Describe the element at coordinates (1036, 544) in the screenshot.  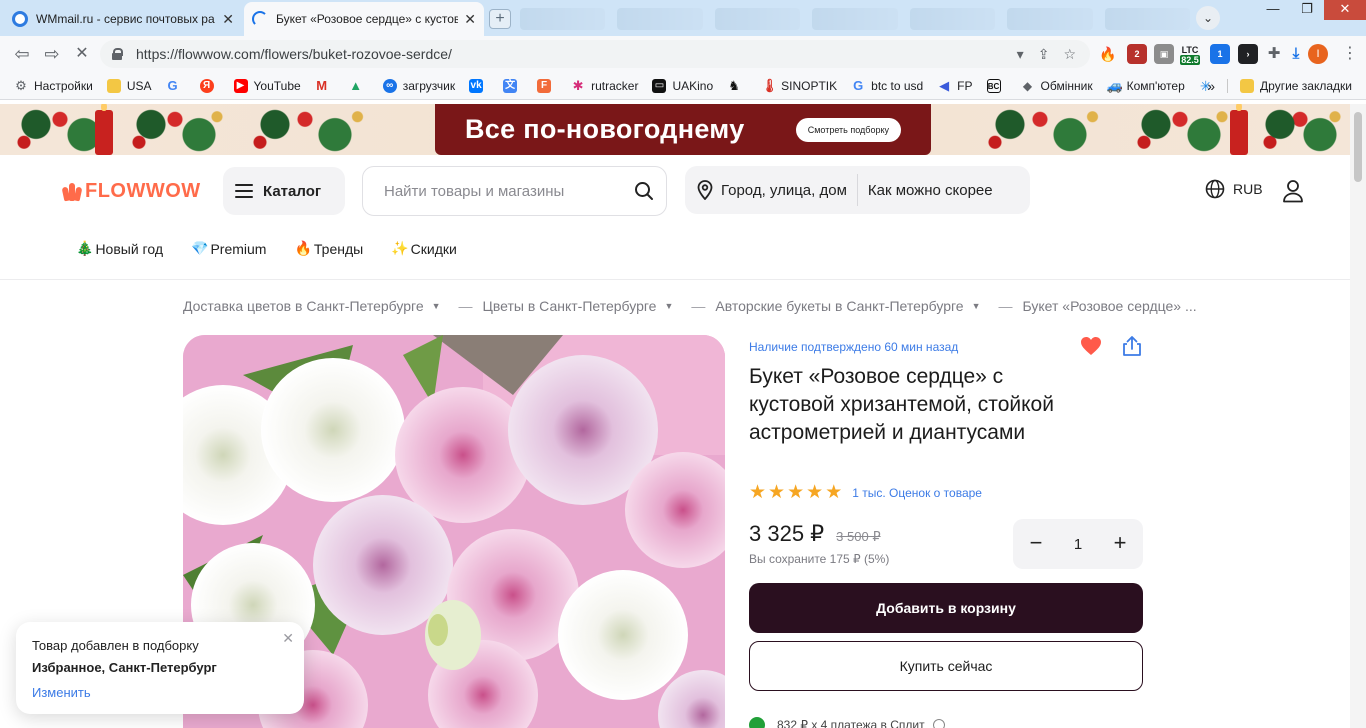
I see `decrease-quantity-button: −` at that location.